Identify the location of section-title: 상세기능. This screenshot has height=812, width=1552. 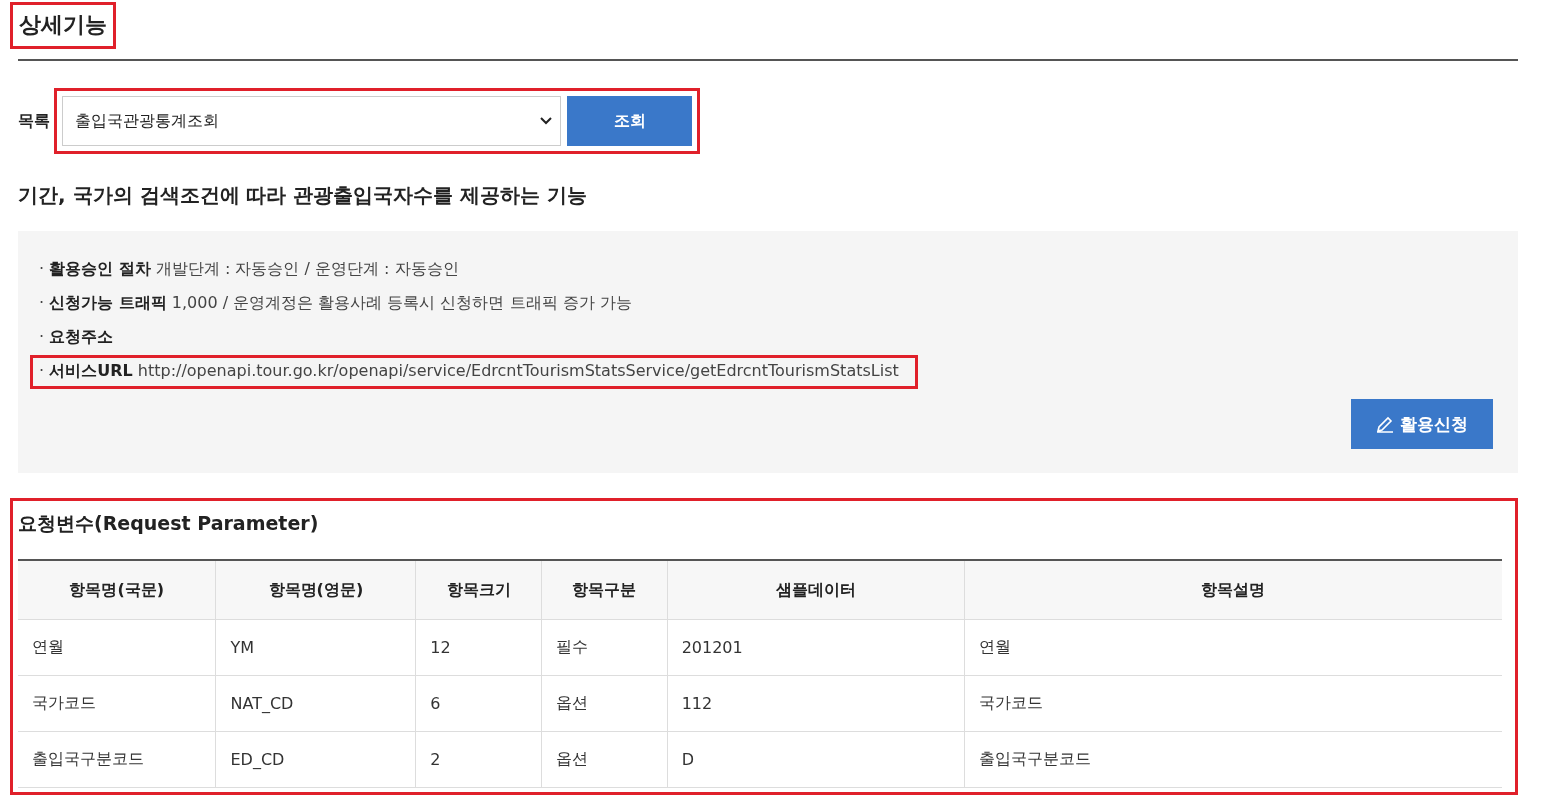
(63, 25).